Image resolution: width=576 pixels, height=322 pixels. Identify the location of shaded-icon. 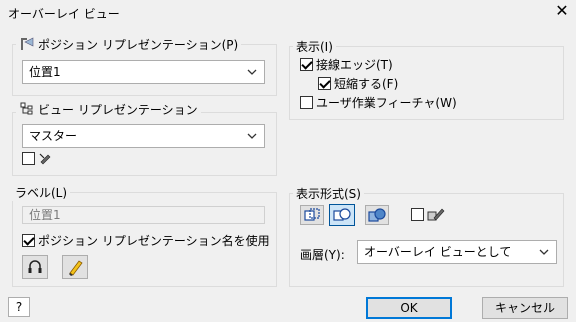
(377, 215).